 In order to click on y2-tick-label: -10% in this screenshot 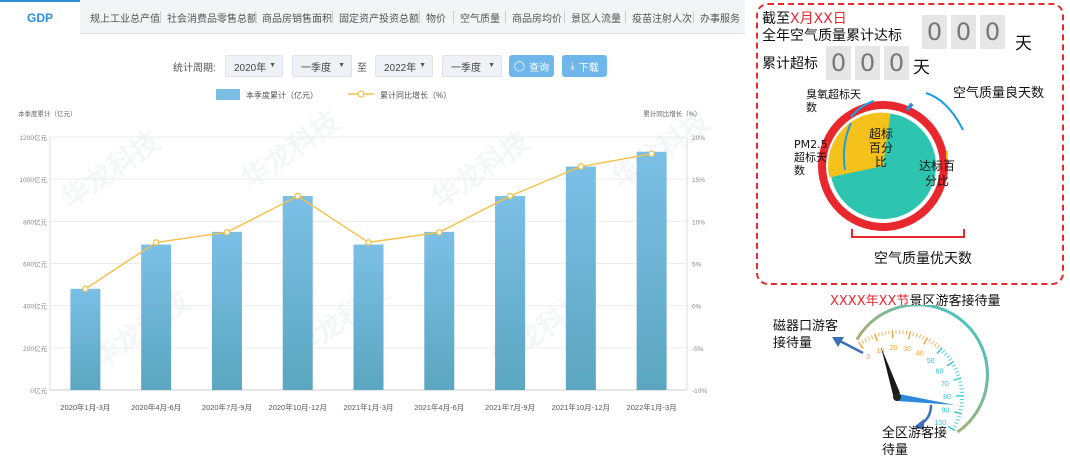, I will do `click(699, 391)`.